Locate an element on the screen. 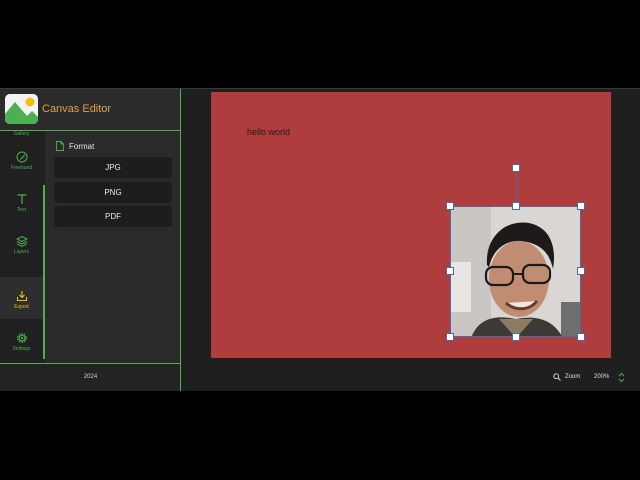  resize-handle-se is located at coordinates (581, 337).